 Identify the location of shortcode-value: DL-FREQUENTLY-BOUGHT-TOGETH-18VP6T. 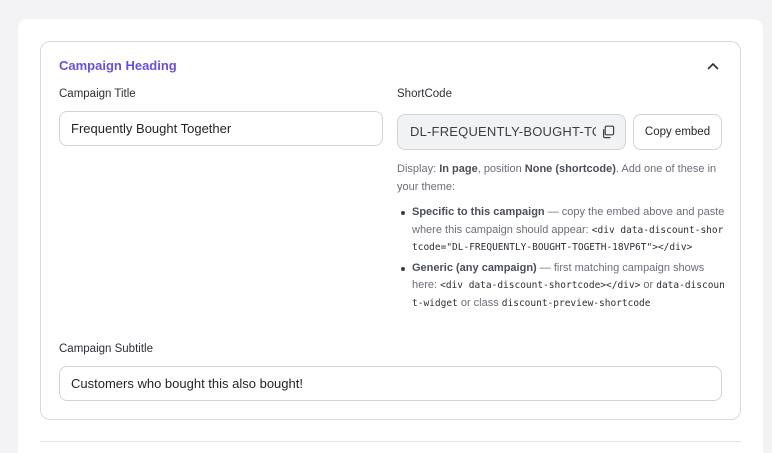
(503, 131).